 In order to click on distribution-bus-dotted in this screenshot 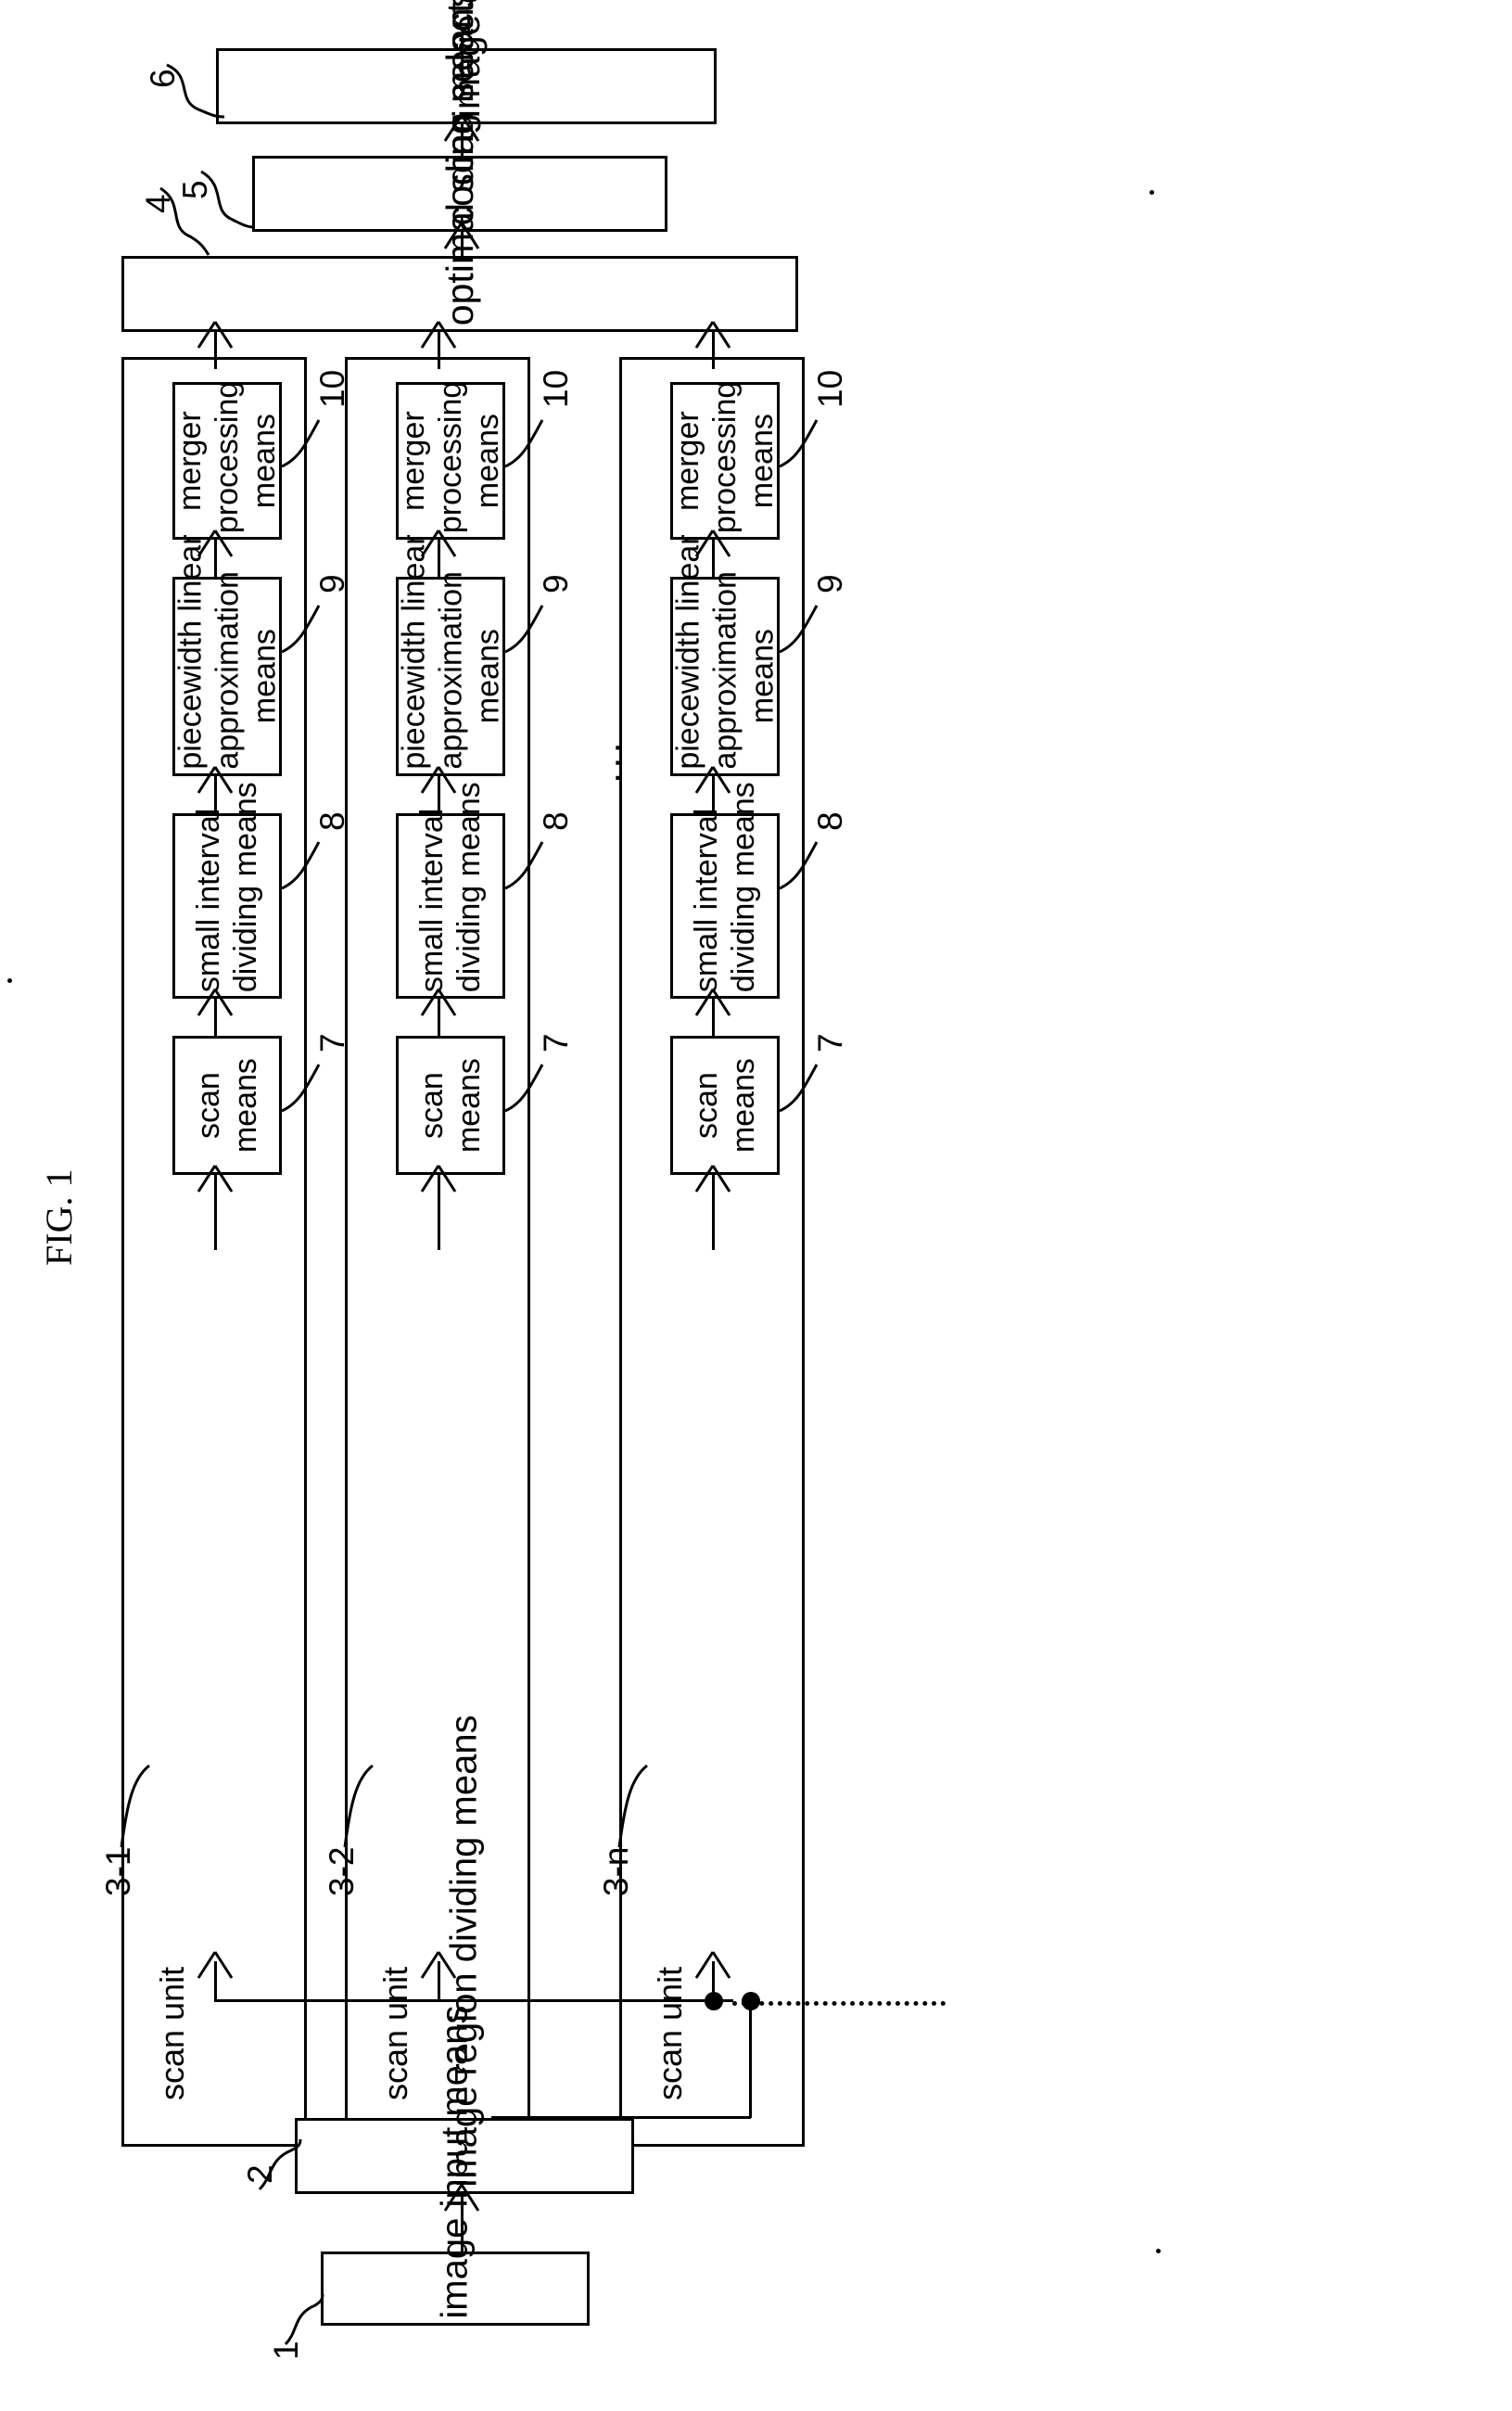, I will do `click(839, 2003)`.